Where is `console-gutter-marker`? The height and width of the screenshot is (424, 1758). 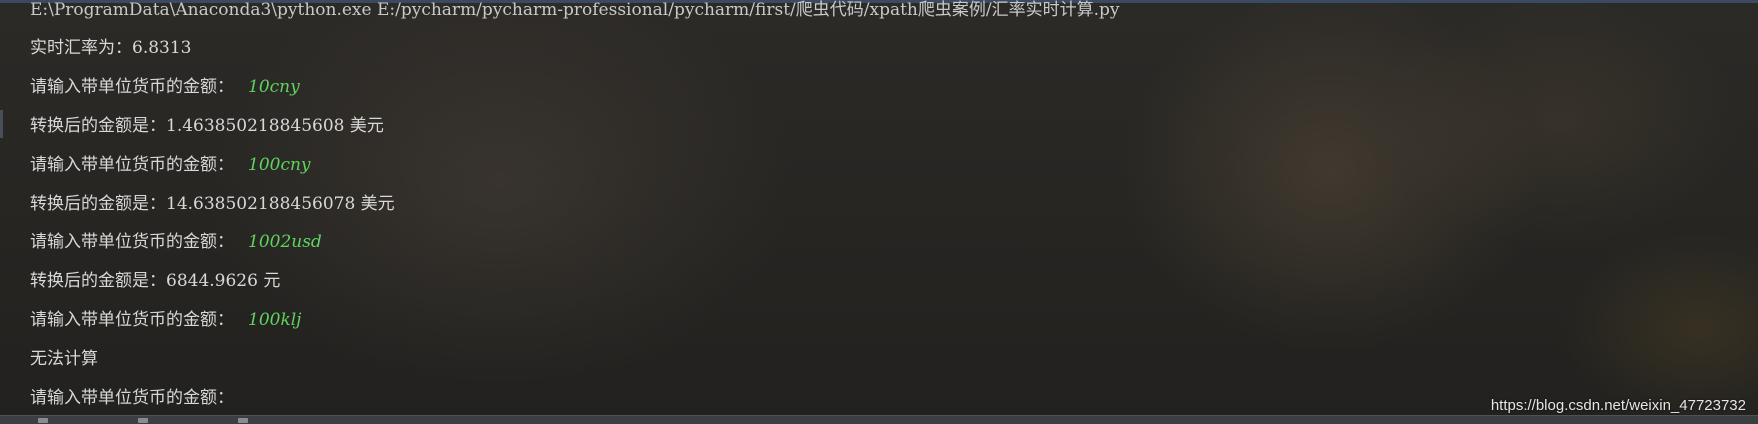
console-gutter-marker is located at coordinates (1, 124).